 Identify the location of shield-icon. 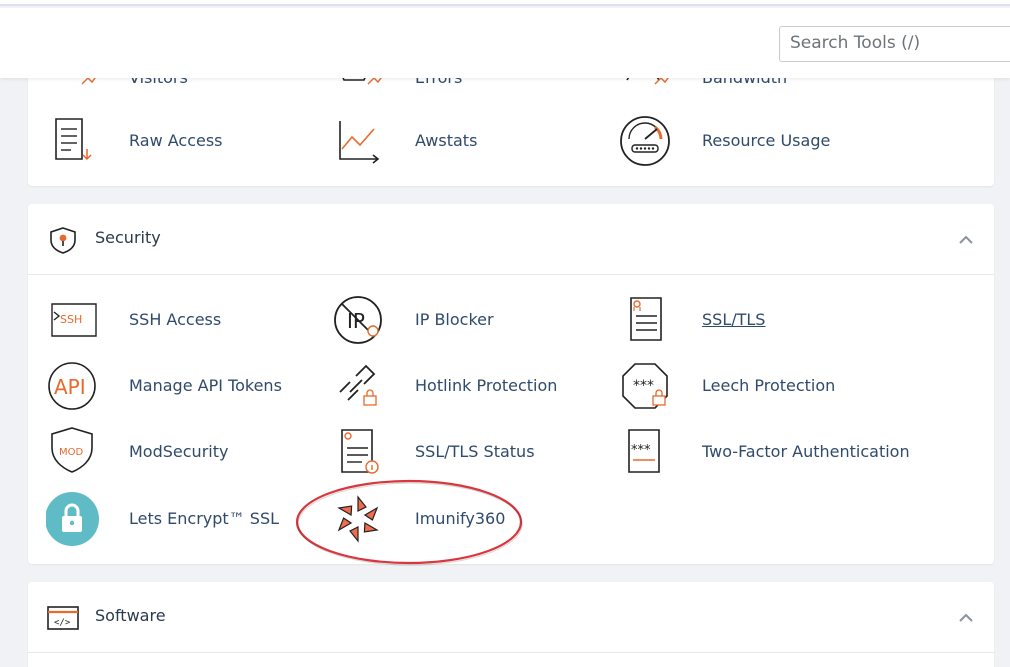
(63, 240).